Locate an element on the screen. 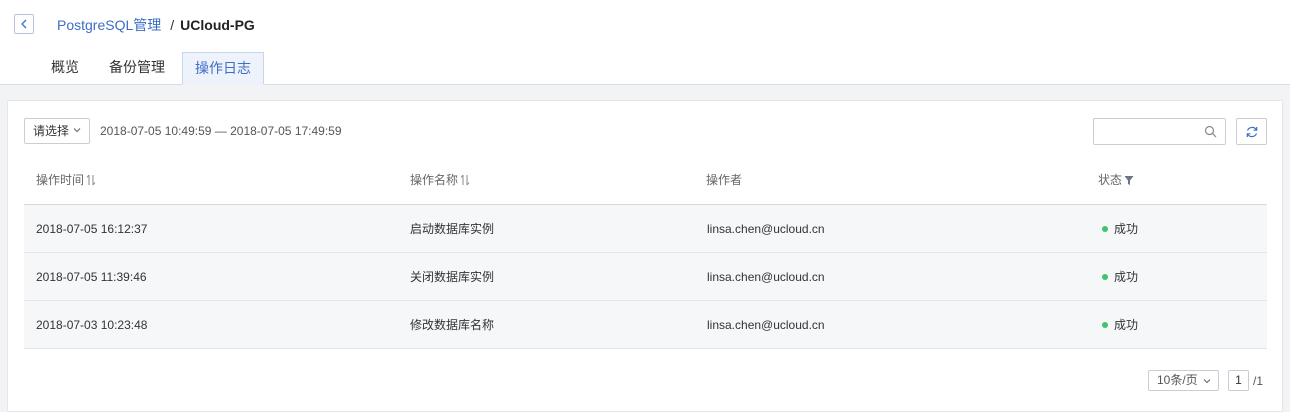  breadcrumb-parent-link: PostgreSQL管理 is located at coordinates (109, 25).